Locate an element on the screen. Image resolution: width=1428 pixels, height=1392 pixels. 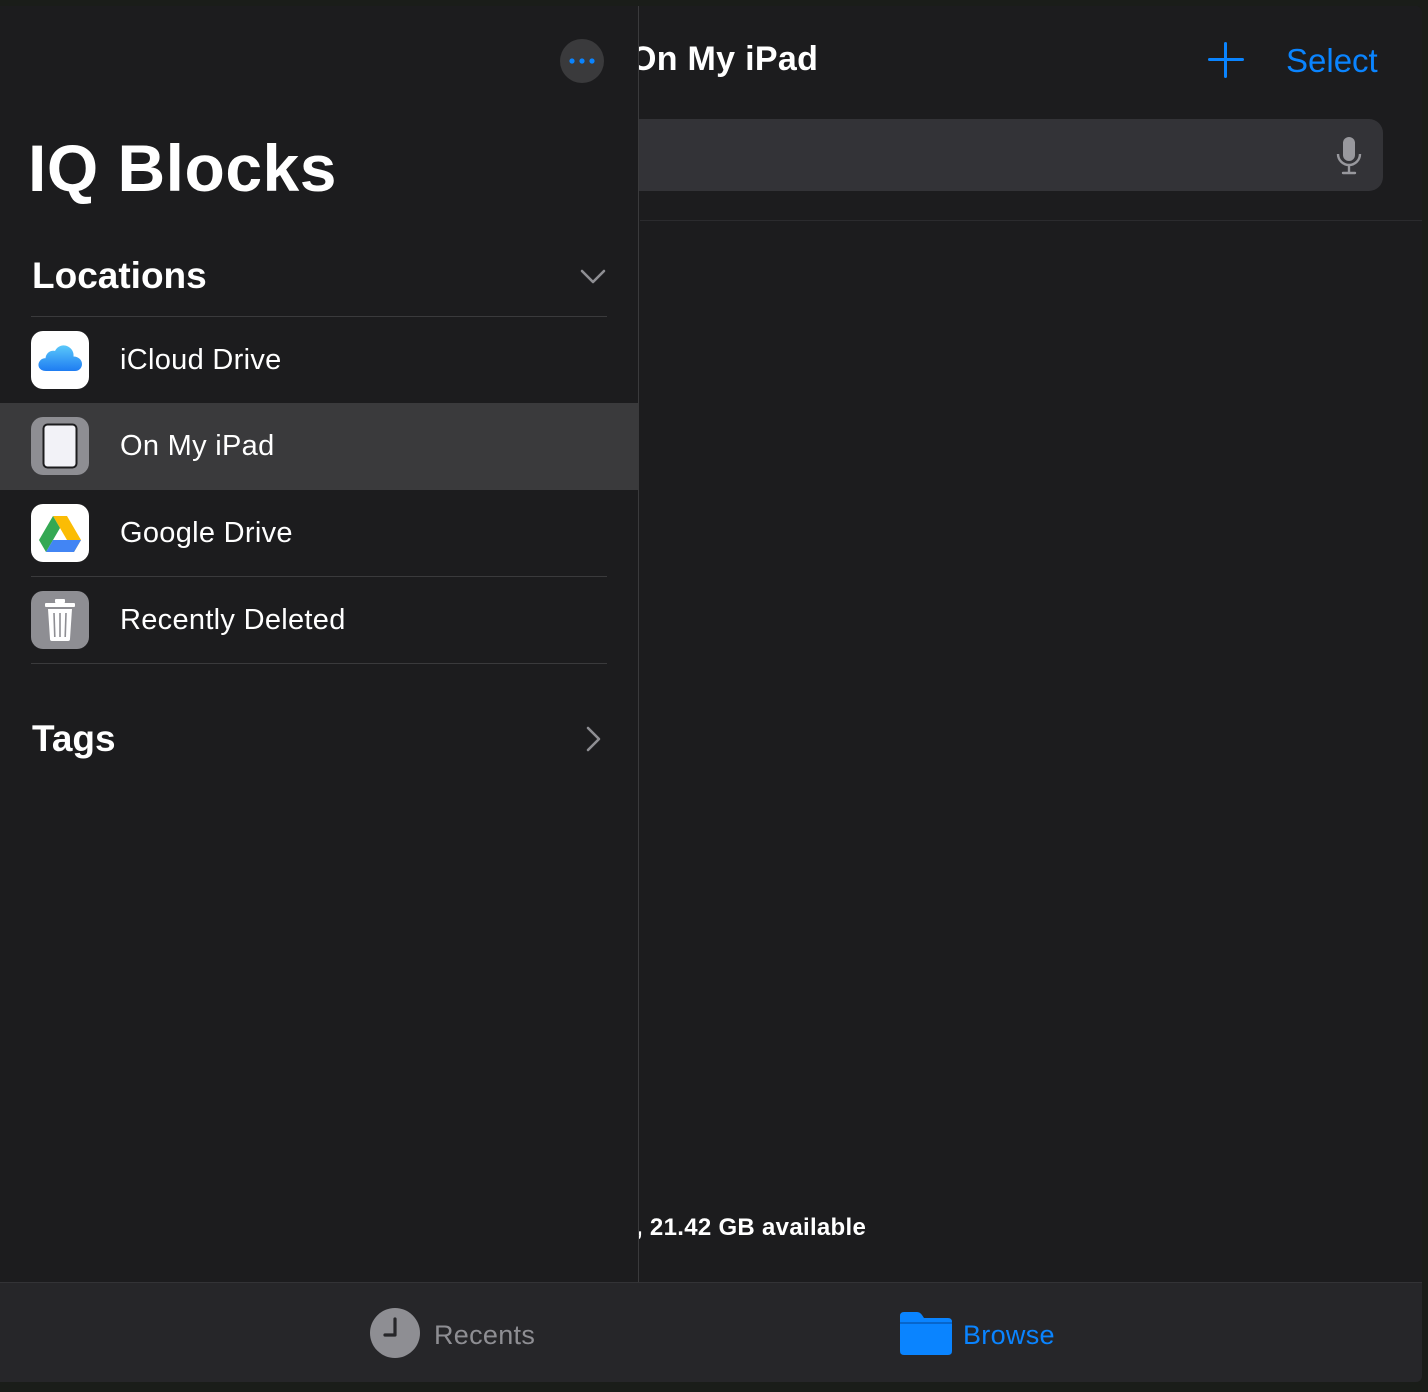
tags-header: Tags is located at coordinates (319, 739).